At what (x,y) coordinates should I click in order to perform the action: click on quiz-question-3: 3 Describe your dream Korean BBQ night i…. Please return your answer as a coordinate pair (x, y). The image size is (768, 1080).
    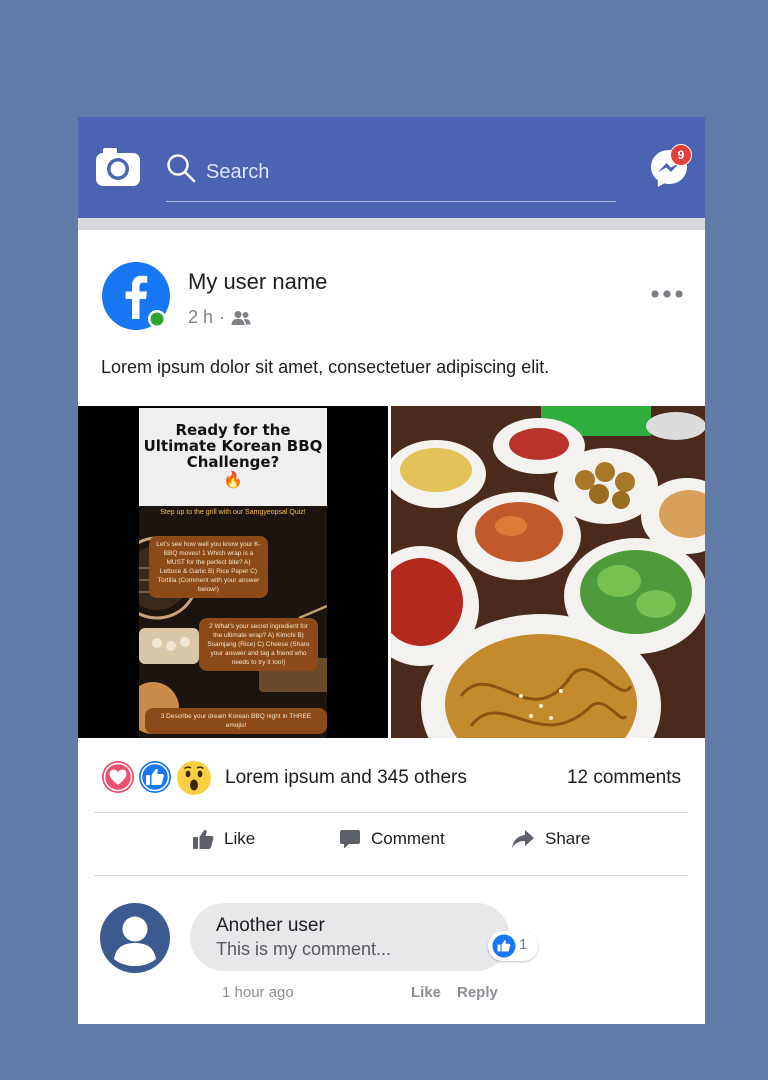
    Looking at the image, I should click on (236, 721).